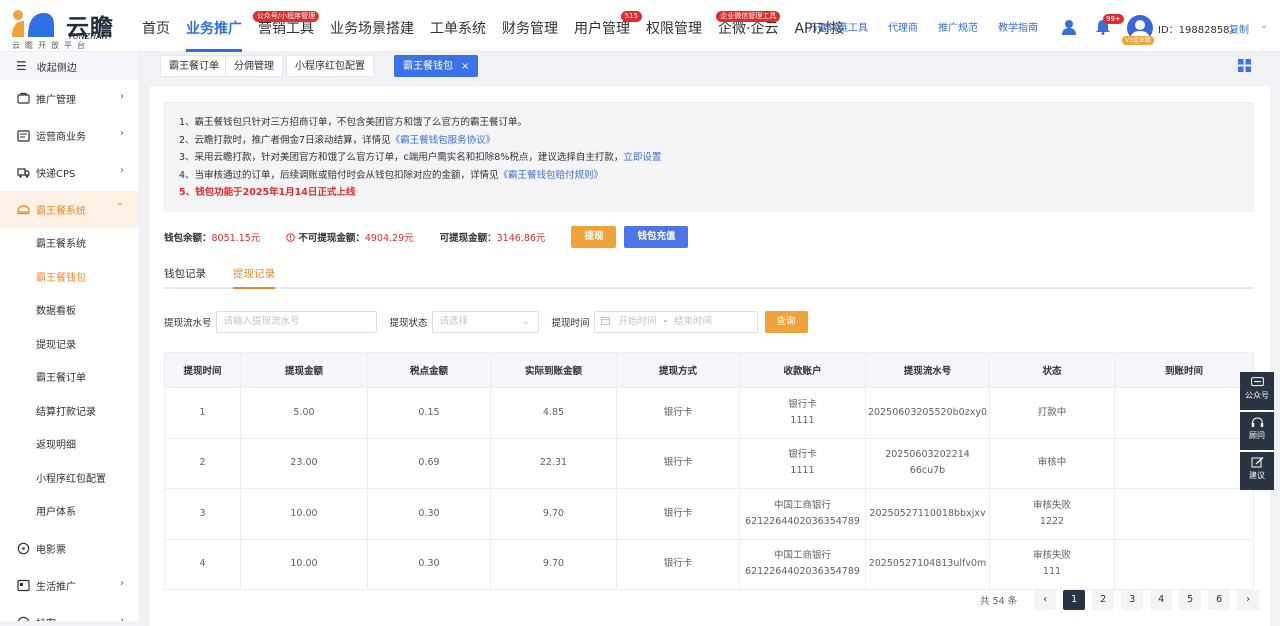 The image size is (1280, 626). Describe the element at coordinates (1045, 600) in the screenshot. I see `prev-page-button: ‹` at that location.